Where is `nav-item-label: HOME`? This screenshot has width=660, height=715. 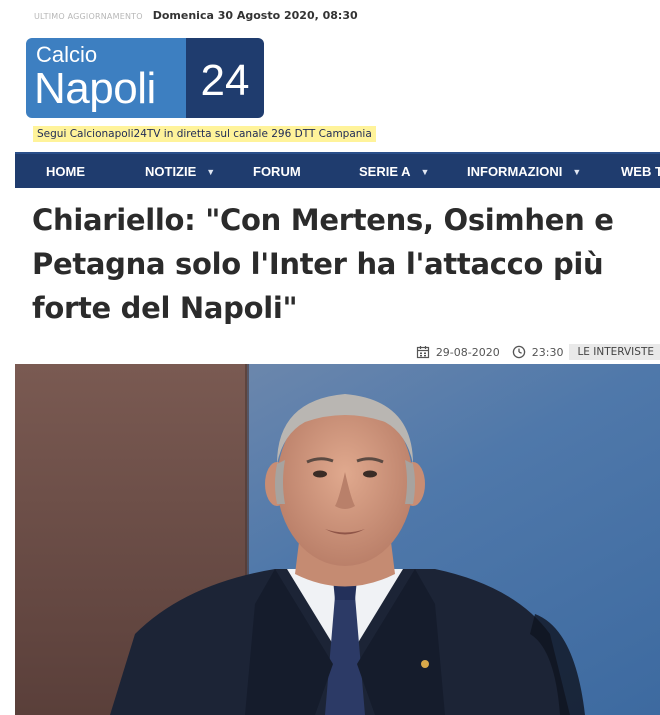 nav-item-label: HOME is located at coordinates (65, 171).